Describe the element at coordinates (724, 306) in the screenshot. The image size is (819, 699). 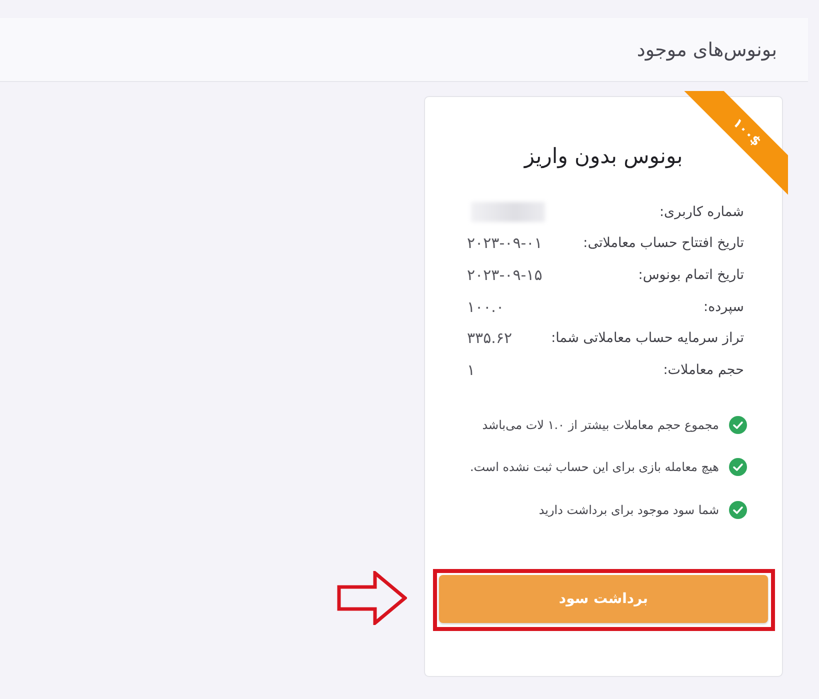
I see `detail-label: سپرده:` at that location.